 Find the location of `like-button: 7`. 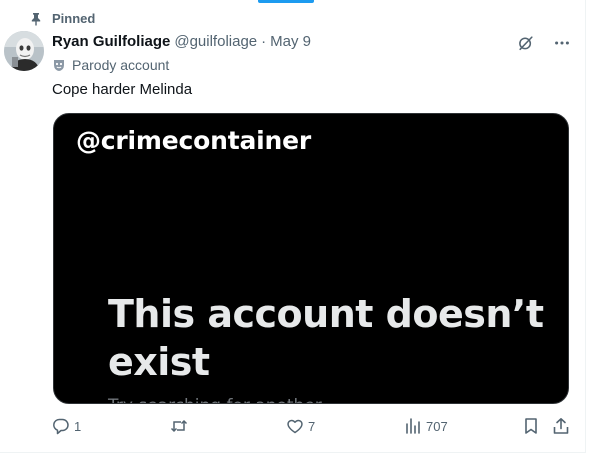

like-button: 7 is located at coordinates (300, 426).